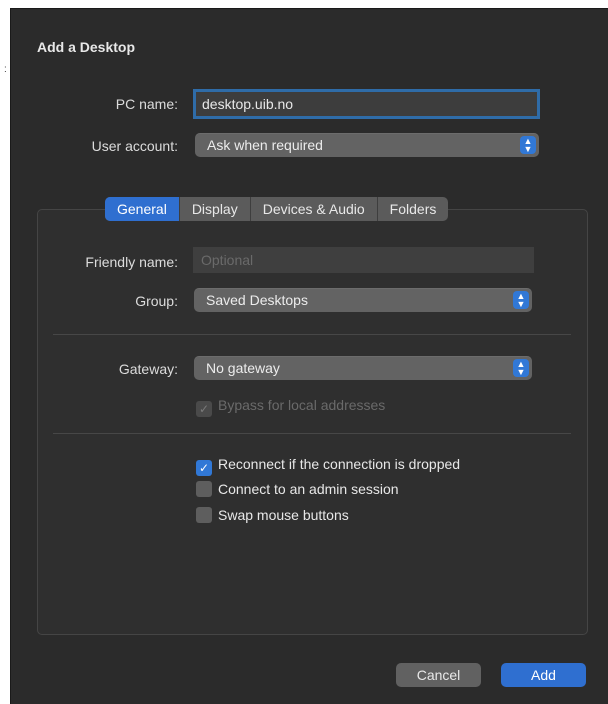 Image resolution: width=608 pixels, height=704 pixels. What do you see at coordinates (366, 104) in the screenshot?
I see `pc-name-field: desktop.uib.no` at bounding box center [366, 104].